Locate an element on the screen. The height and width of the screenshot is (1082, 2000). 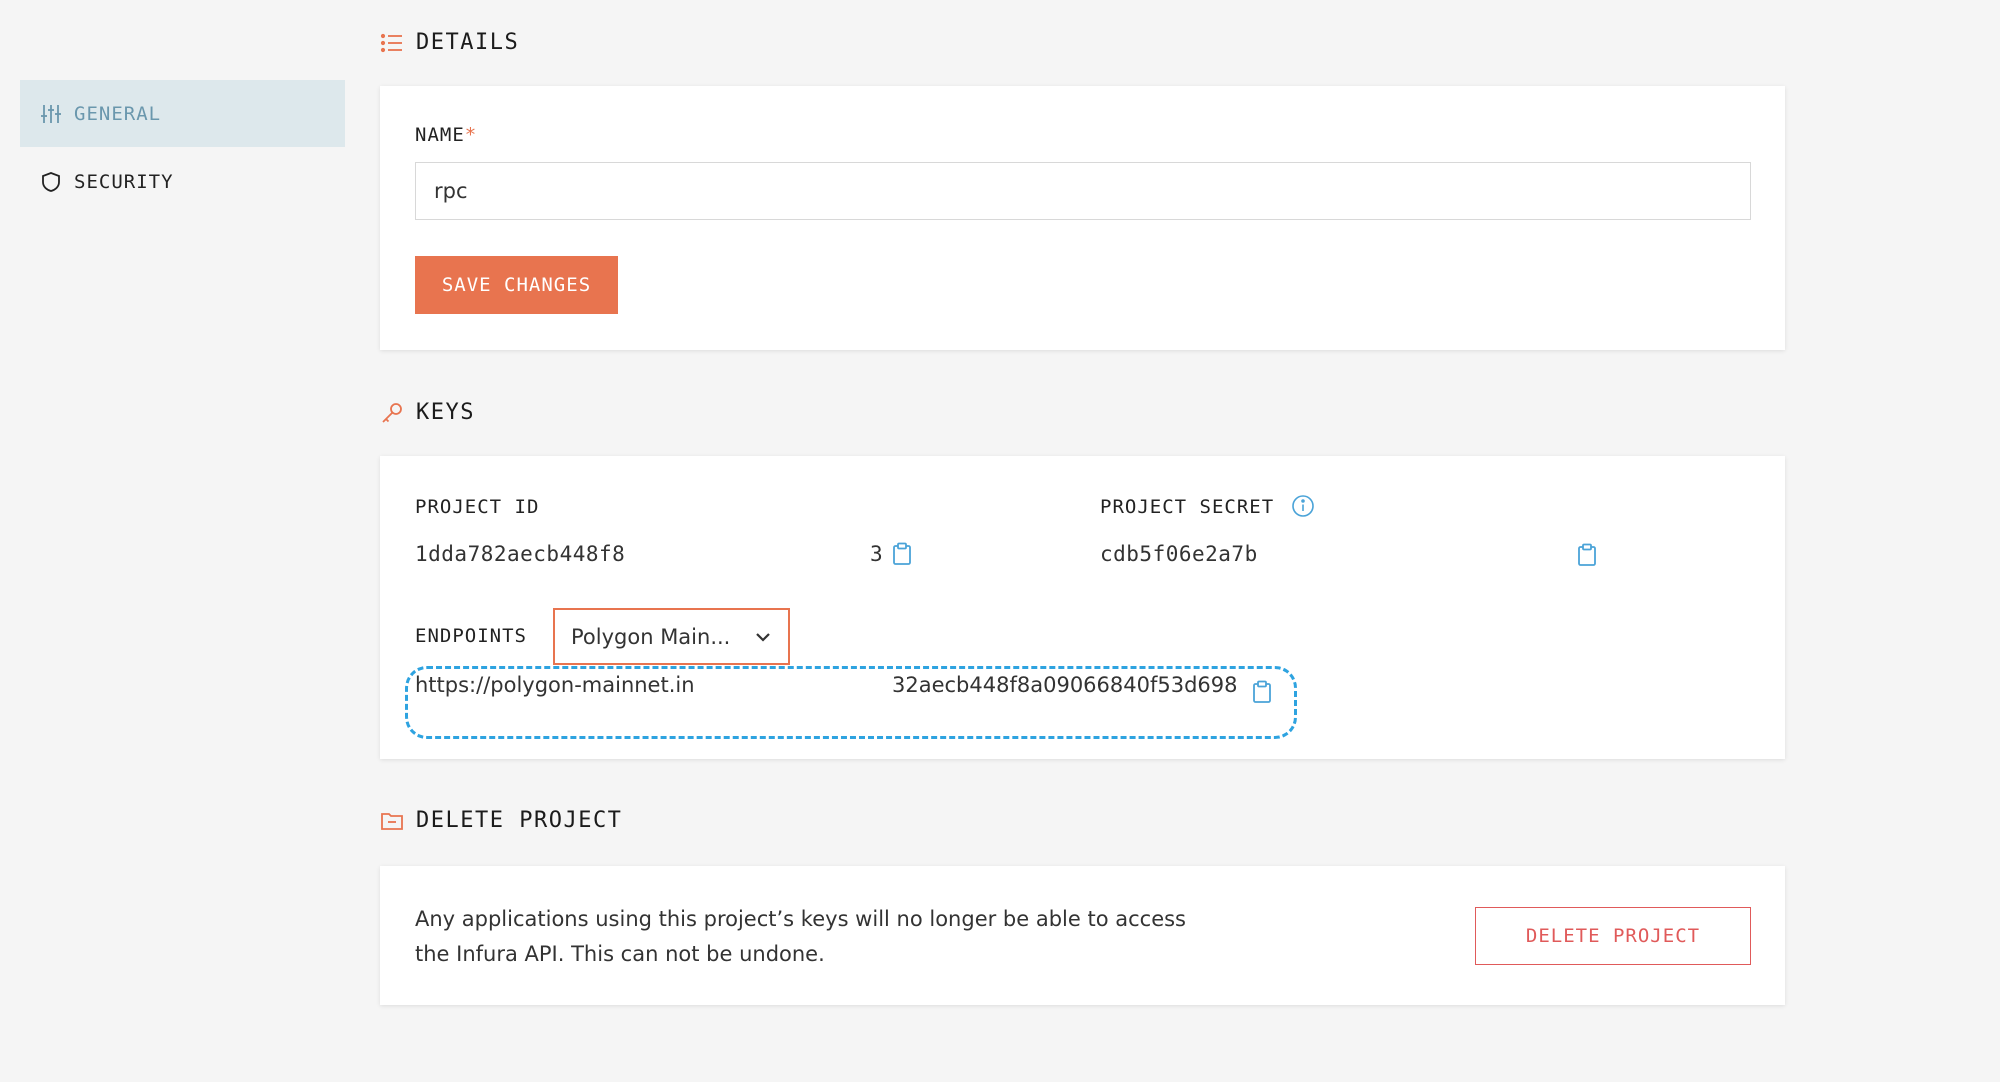
keys-heading: KEYS is located at coordinates (427, 412).